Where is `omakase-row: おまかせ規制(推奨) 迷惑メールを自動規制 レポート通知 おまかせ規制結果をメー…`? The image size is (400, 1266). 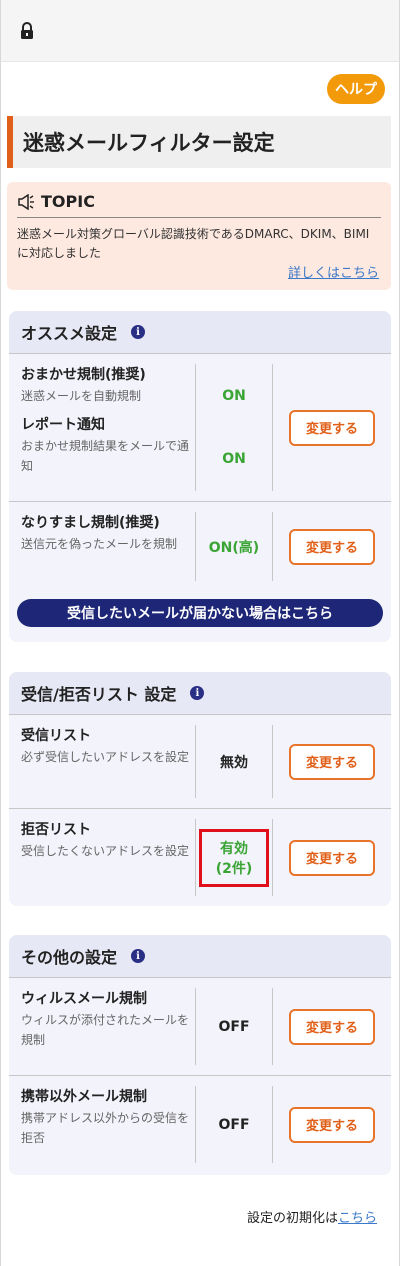 omakase-row: おまかせ規制(推奨) 迷惑メールを自動規制 レポート通知 おまかせ規制結果をメー… is located at coordinates (200, 427).